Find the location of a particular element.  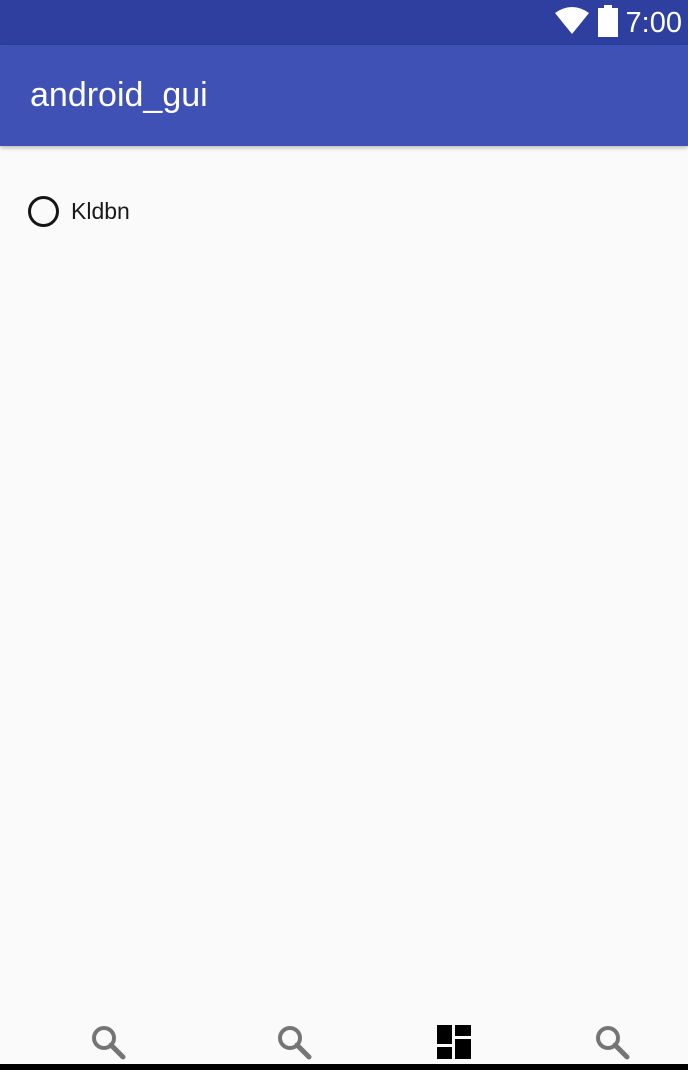

wifi-icon is located at coordinates (572, 23).